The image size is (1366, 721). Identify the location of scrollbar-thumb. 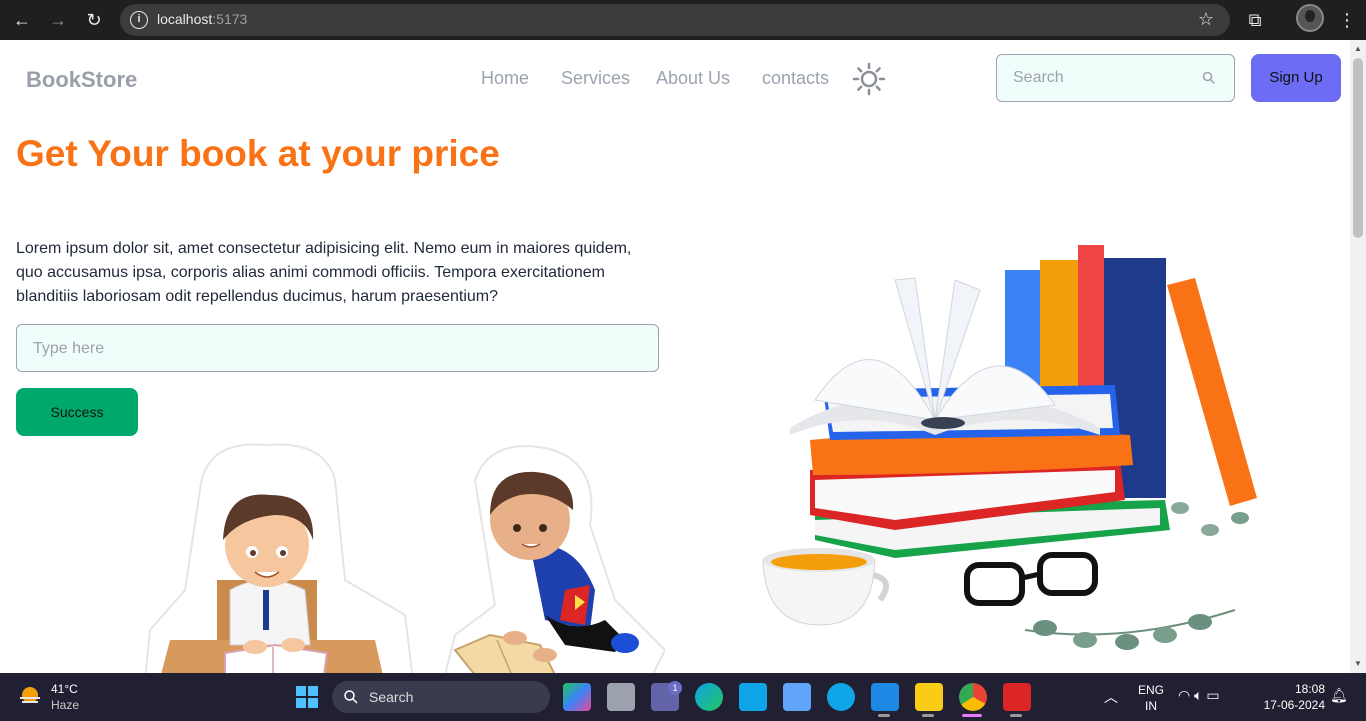
(1358, 148).